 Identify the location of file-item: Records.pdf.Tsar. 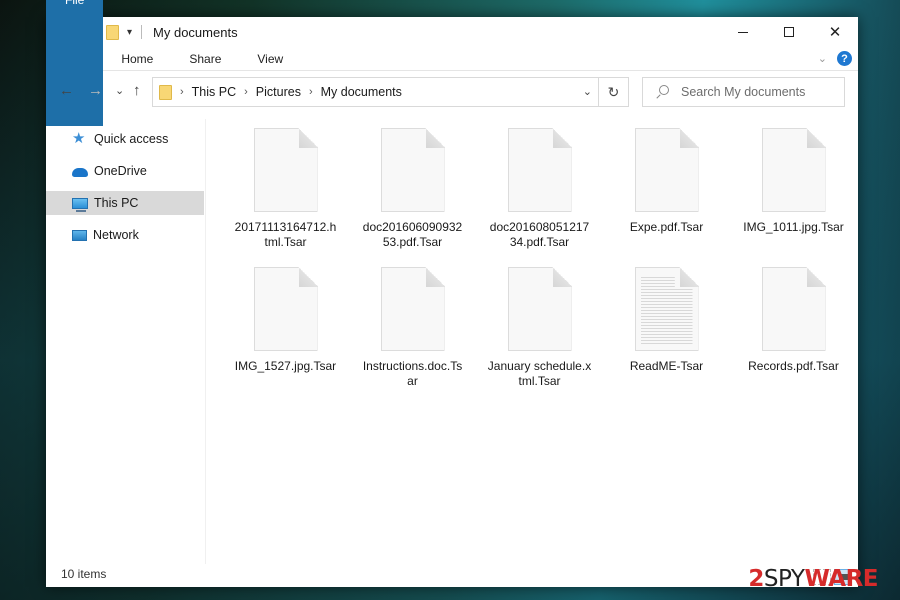
(793, 332).